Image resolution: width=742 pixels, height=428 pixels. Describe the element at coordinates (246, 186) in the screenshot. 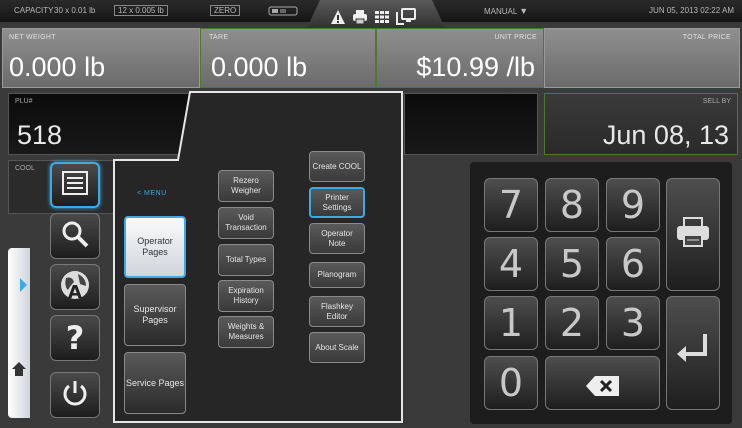

I see `rezero-weigher-button: Rezero Weigher` at that location.